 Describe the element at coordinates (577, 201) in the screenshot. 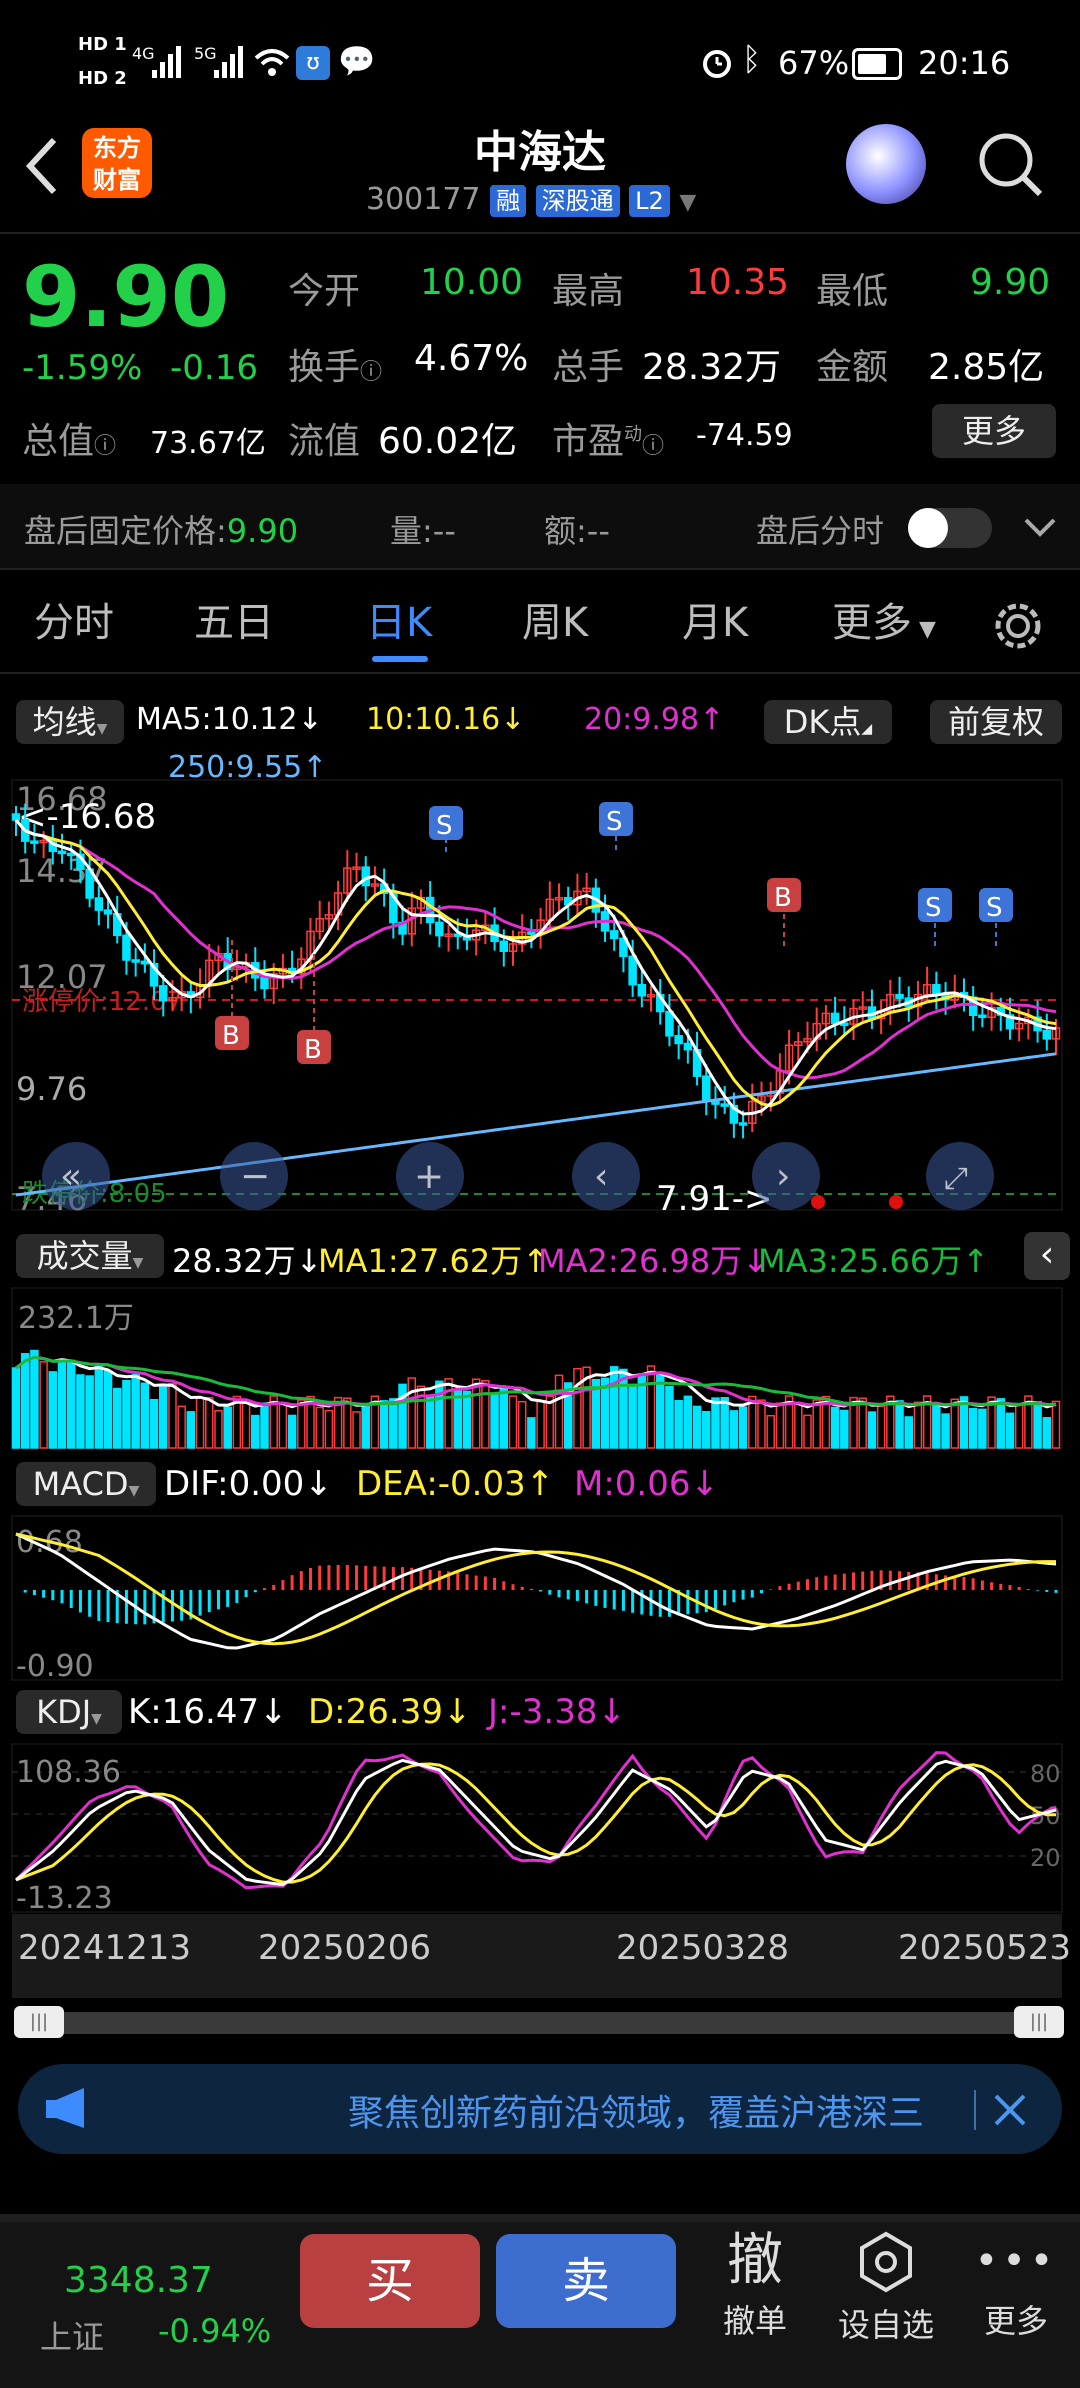

I see `badge-sgt: 深股通` at that location.